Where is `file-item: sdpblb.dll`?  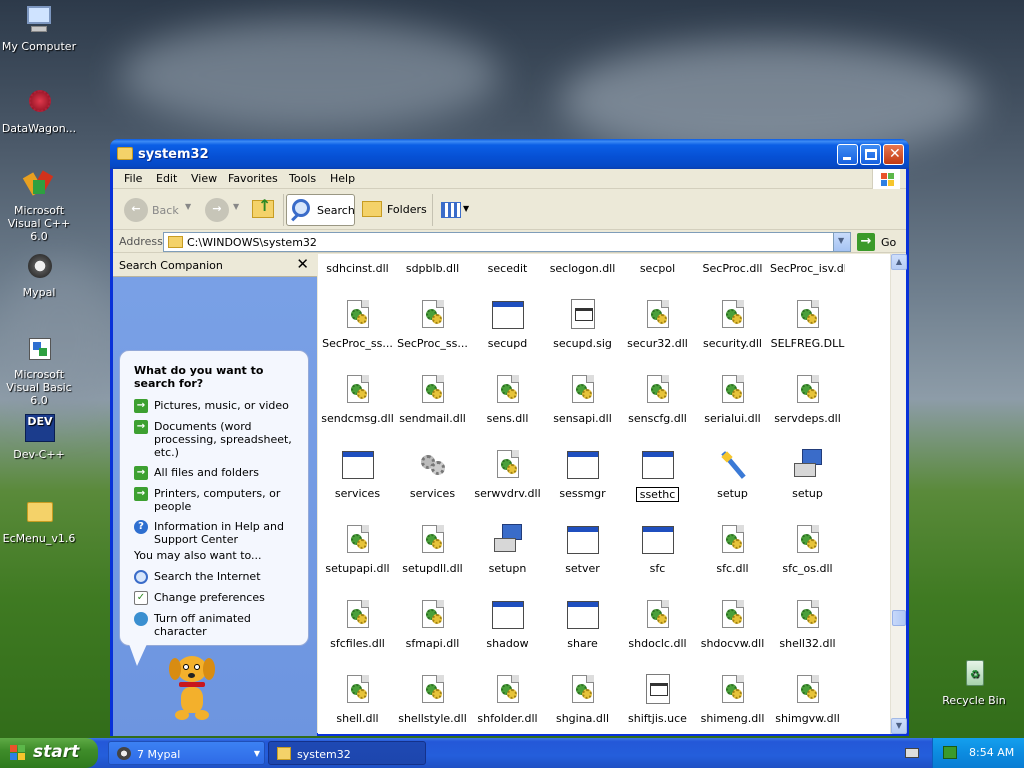
file-item: sdpblb.dll is located at coordinates (432, 264).